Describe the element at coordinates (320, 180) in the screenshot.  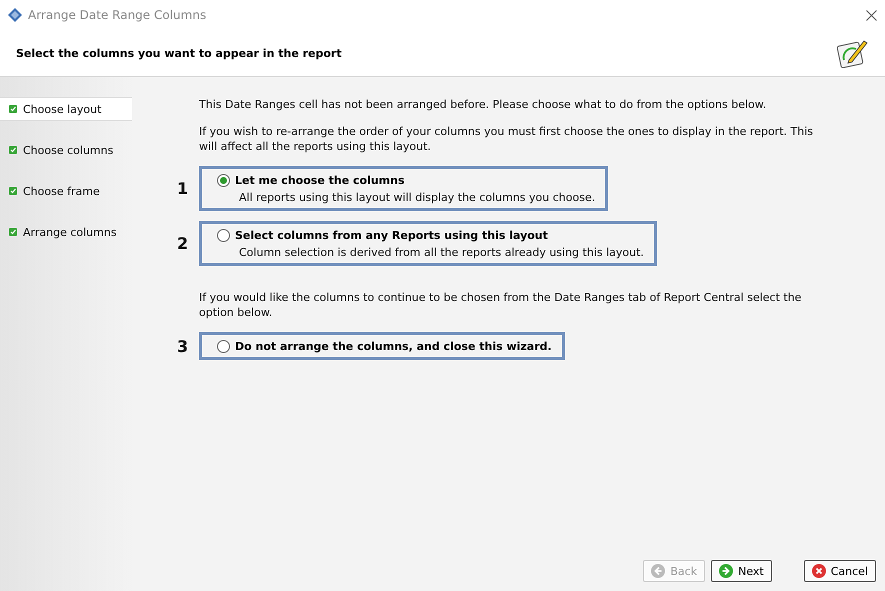
I see `option-label: Let me choose the columns` at that location.